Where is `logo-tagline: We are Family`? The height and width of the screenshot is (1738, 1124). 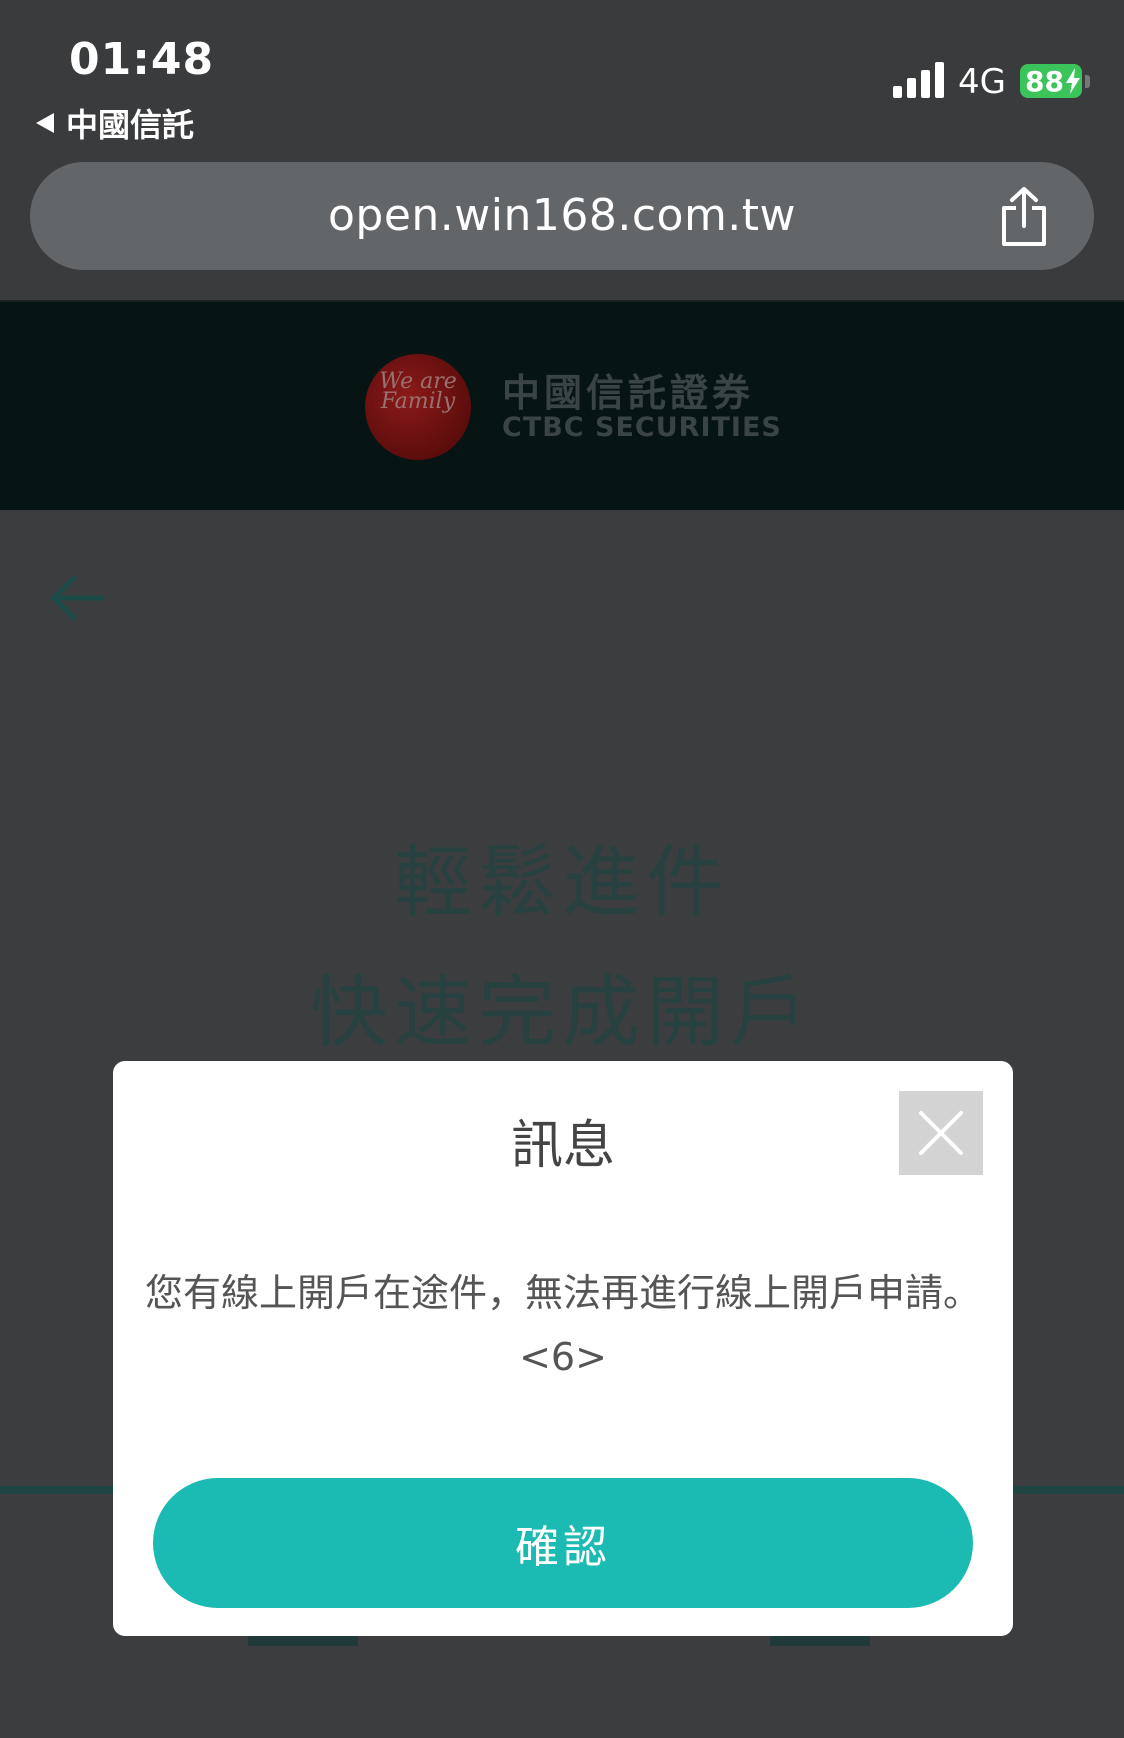 logo-tagline: We are Family is located at coordinates (418, 391).